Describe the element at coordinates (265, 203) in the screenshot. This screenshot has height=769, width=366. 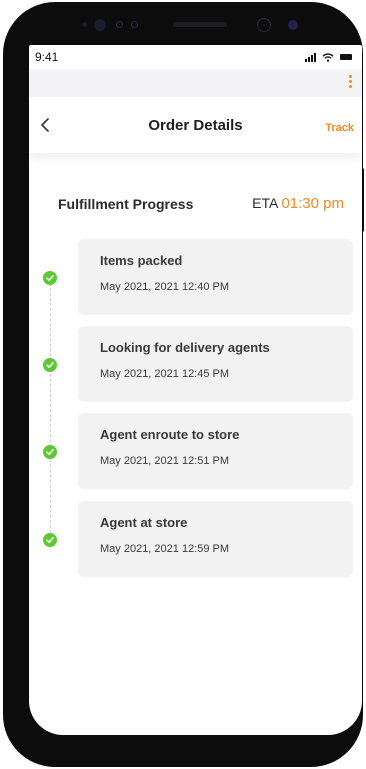
I see `eta-label: ETA` at that location.